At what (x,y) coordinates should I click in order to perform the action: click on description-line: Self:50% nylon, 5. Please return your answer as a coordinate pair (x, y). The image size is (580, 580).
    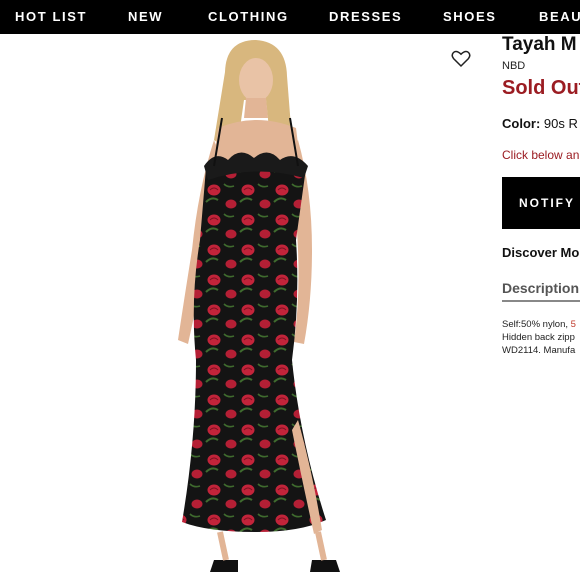
    Looking at the image, I should click on (539, 324).